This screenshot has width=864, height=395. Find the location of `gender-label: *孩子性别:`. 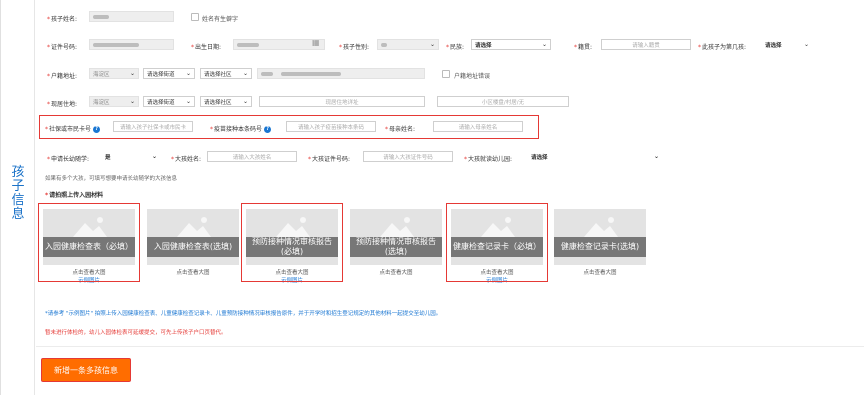

gender-label: *孩子性别: is located at coordinates (354, 47).